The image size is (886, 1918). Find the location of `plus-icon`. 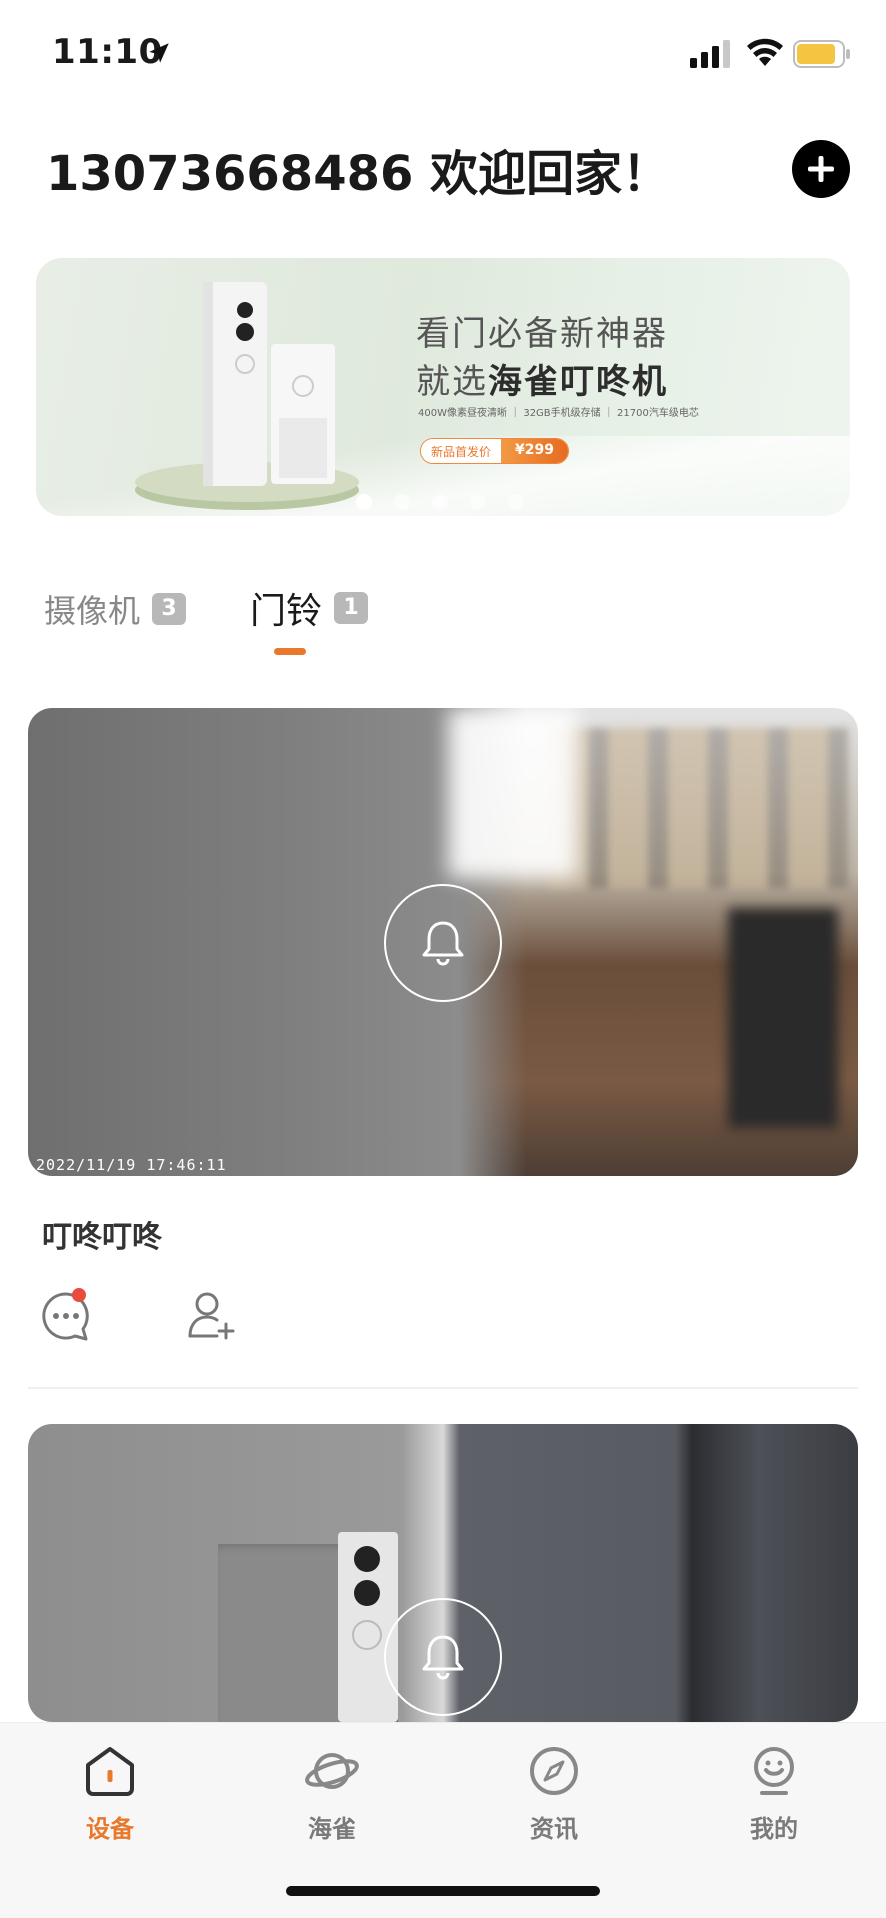

plus-icon is located at coordinates (821, 169).